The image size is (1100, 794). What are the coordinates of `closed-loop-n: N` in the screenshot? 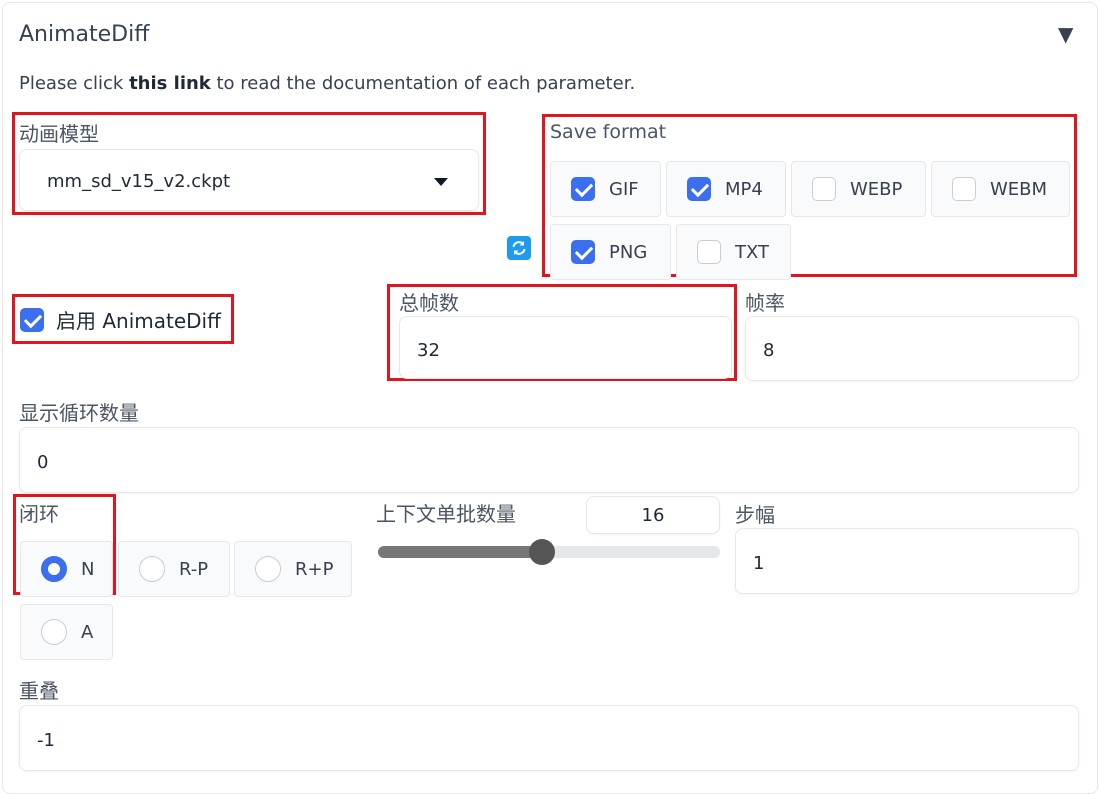 It's located at (66, 569).